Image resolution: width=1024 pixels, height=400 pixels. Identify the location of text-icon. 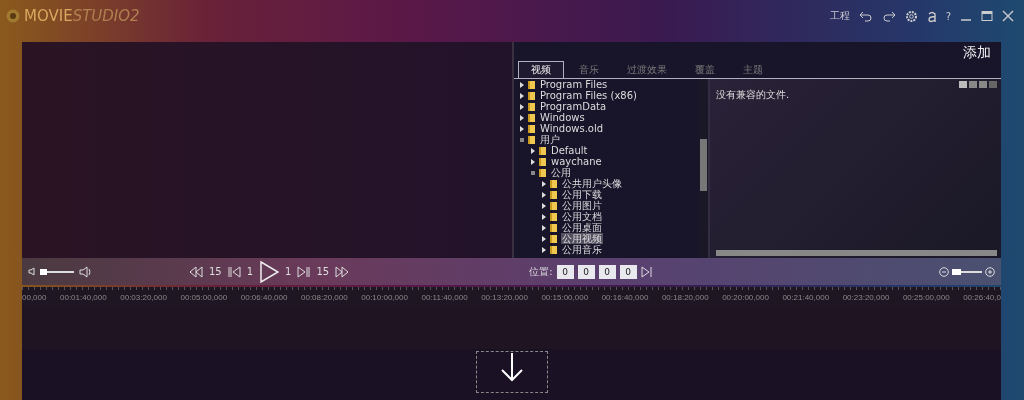
(931, 16).